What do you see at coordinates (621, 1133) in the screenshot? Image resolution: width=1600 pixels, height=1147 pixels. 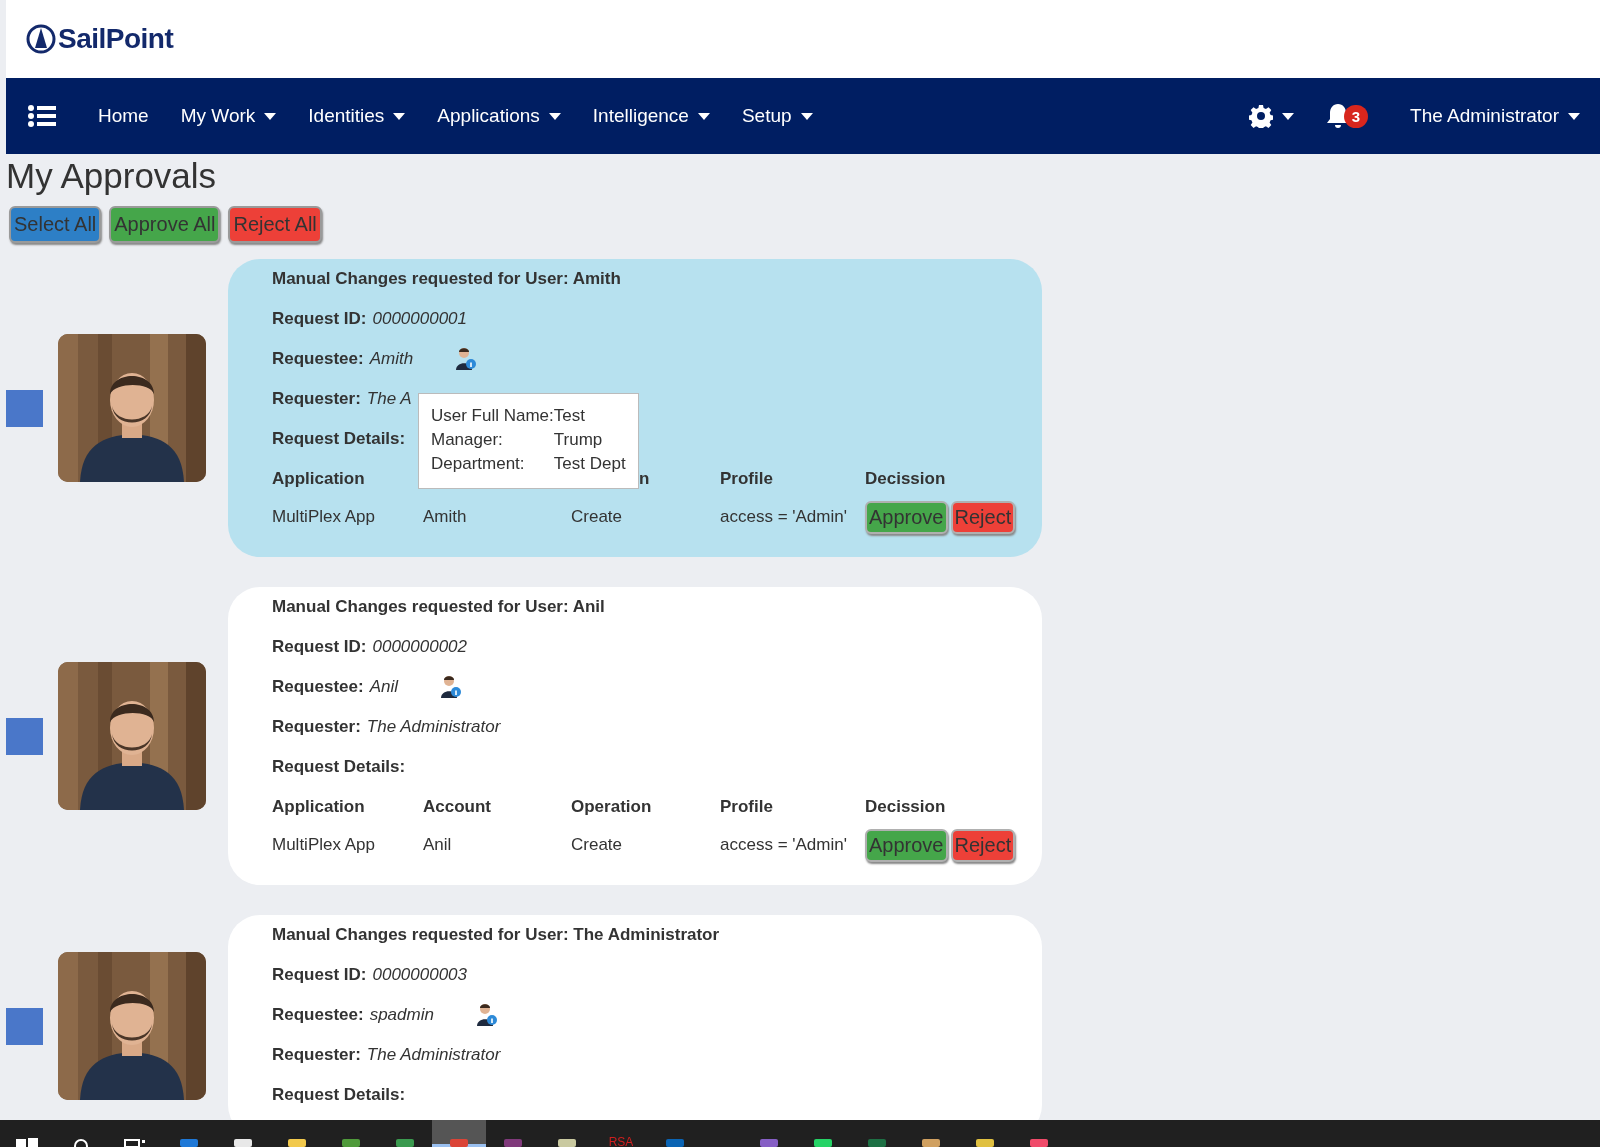 I see `taskbar-button: RSA` at bounding box center [621, 1133].